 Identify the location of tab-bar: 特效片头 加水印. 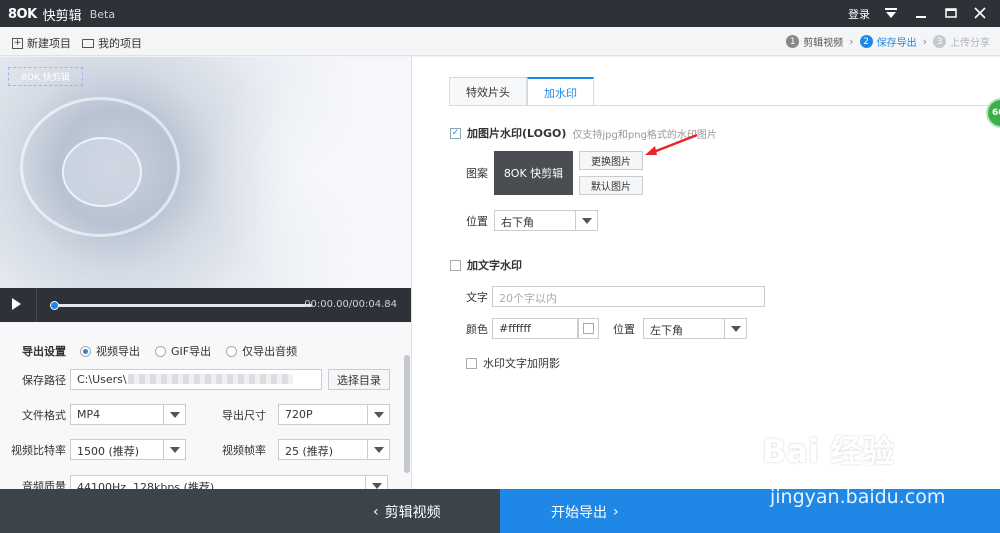
(521, 91).